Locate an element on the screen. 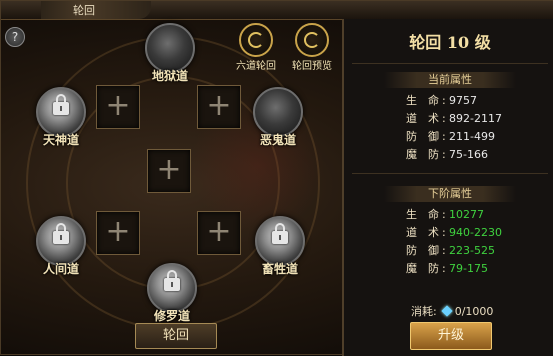 This screenshot has width=553, height=356. preview-label: 轮回预览 is located at coordinates (312, 66).